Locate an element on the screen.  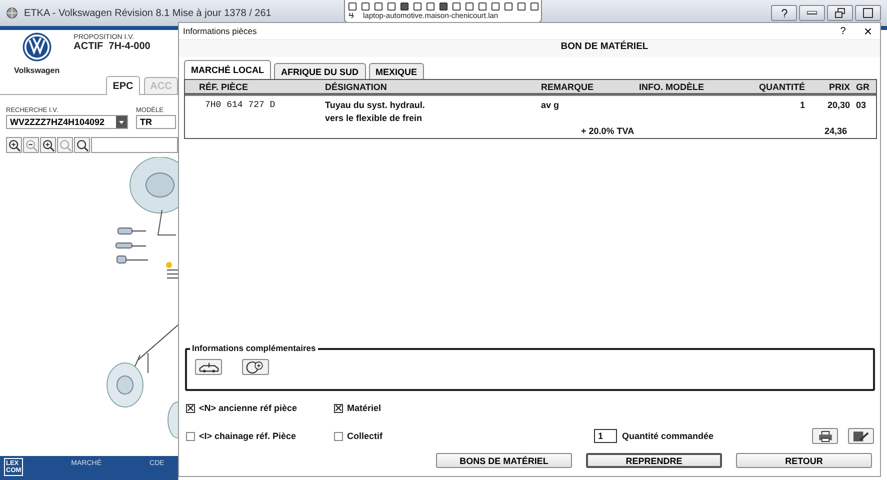
model-dropdown: TR is located at coordinates (156, 122).